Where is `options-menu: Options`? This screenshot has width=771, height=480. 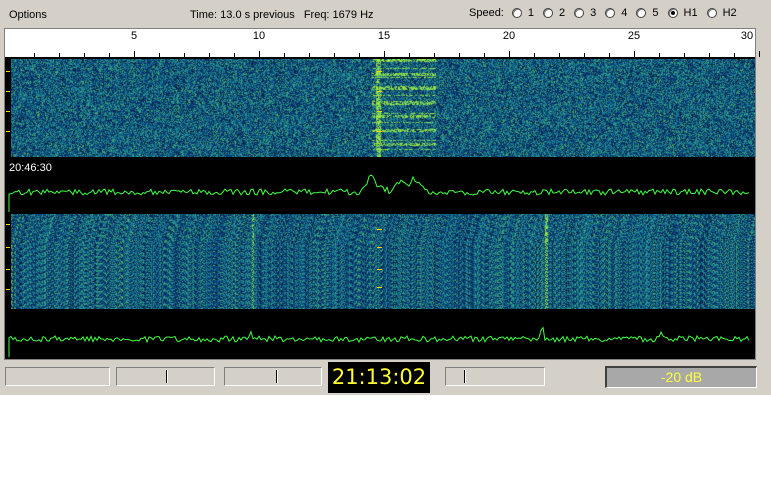
options-menu: Options is located at coordinates (28, 15).